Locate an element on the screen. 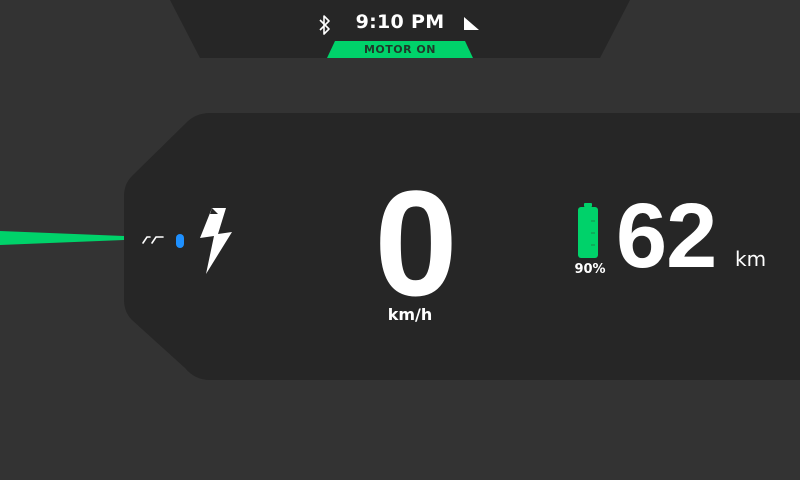 The width and height of the screenshot is (800, 480). battery-percentage: 90% is located at coordinates (590, 269).